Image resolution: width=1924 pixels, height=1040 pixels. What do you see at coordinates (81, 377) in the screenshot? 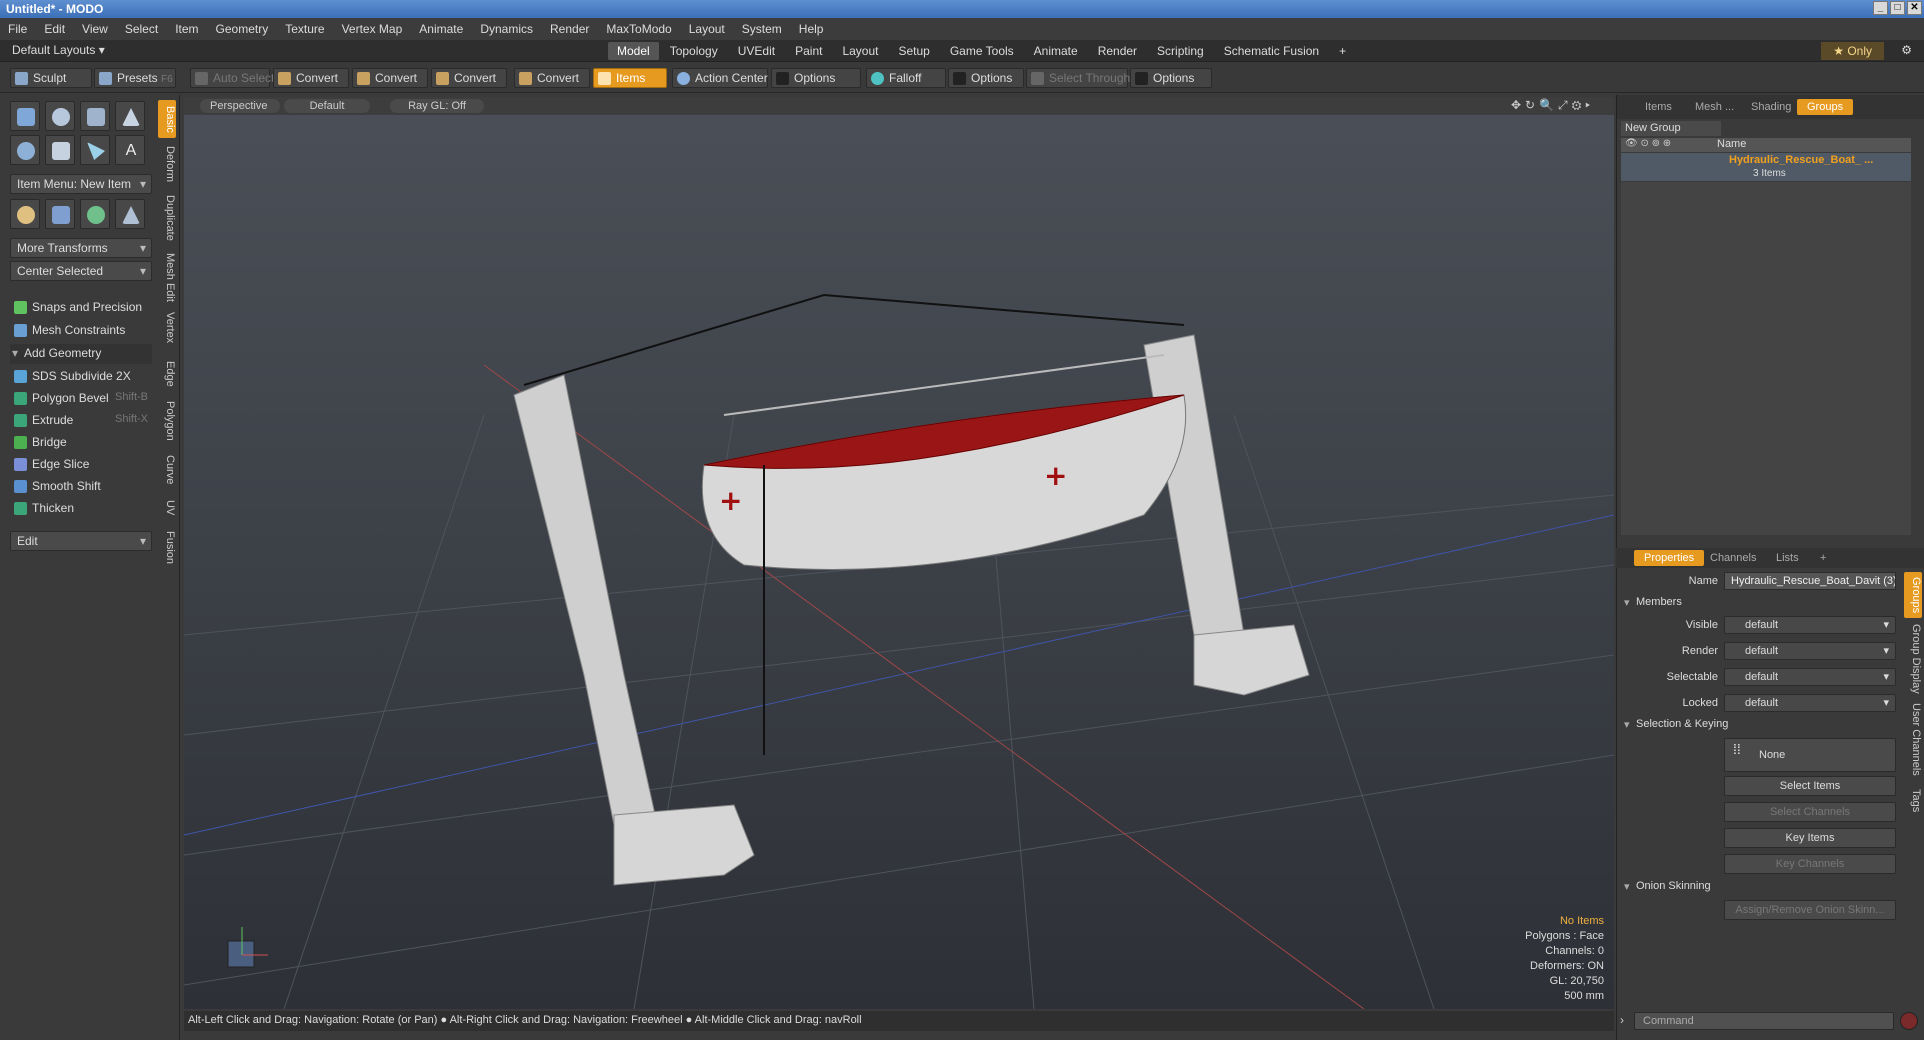
I see `sds-subdivide-button: SDS Subdivide 2X` at bounding box center [81, 377].